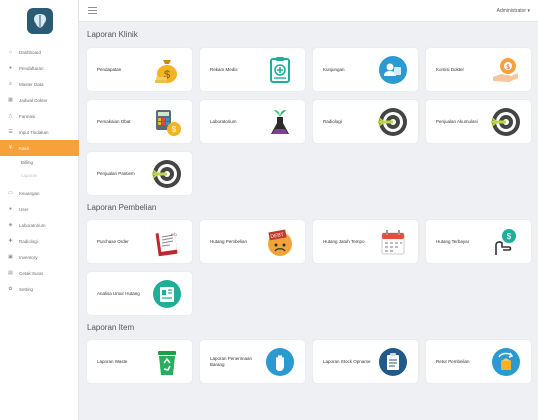 Image resolution: width=538 pixels, height=420 pixels. Describe the element at coordinates (139, 173) in the screenshot. I see `card-penjualan-pantiem: Penjualan Pantiem` at that location.